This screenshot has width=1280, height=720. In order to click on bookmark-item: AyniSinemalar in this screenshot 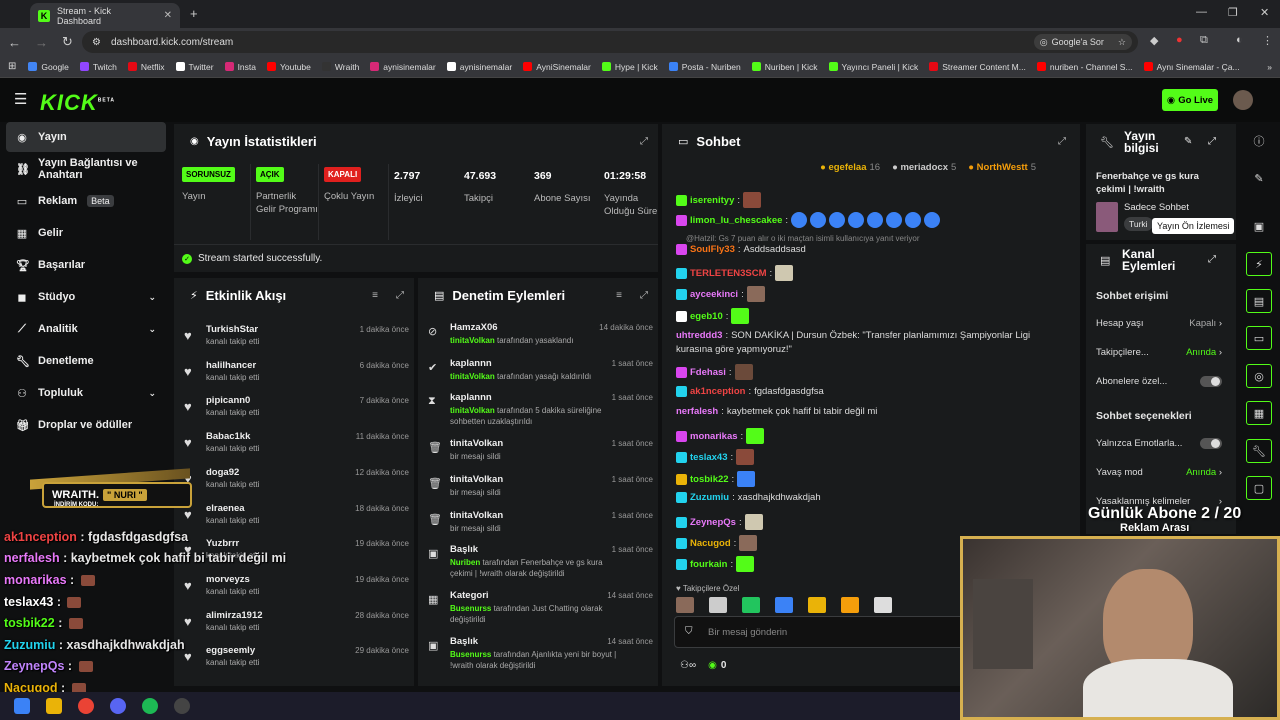, I will do `click(557, 67)`.